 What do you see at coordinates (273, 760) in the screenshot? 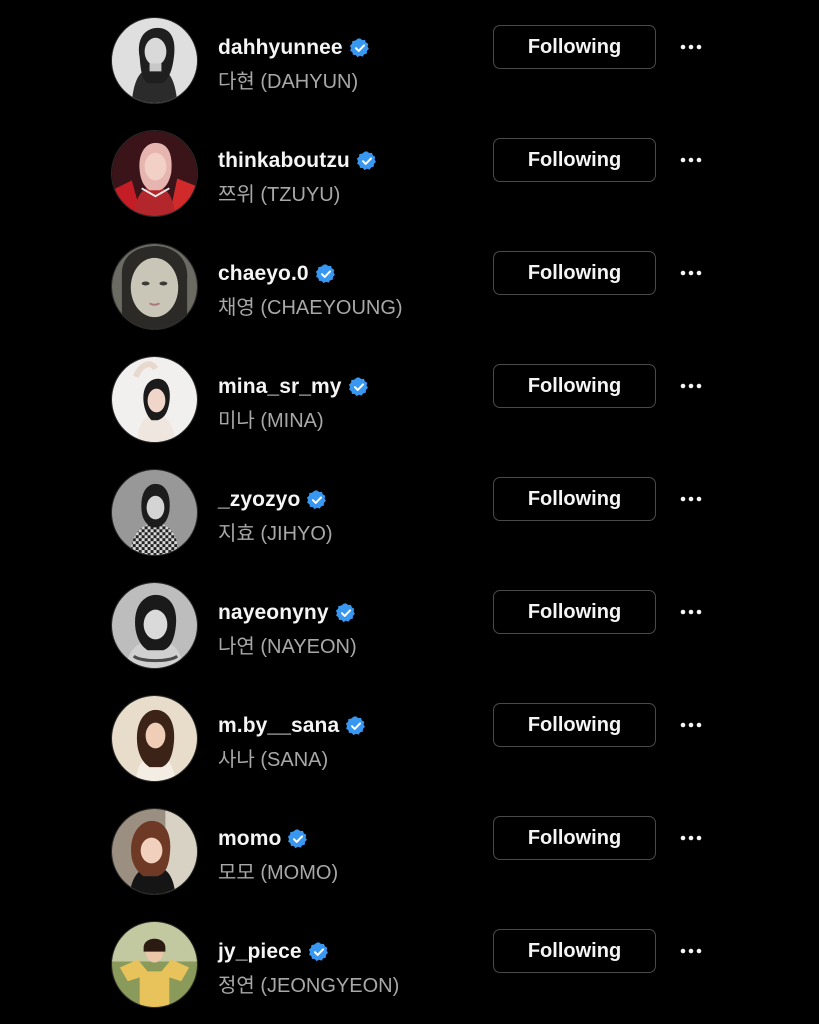
I see `full-name: 사나 (SANA)` at bounding box center [273, 760].